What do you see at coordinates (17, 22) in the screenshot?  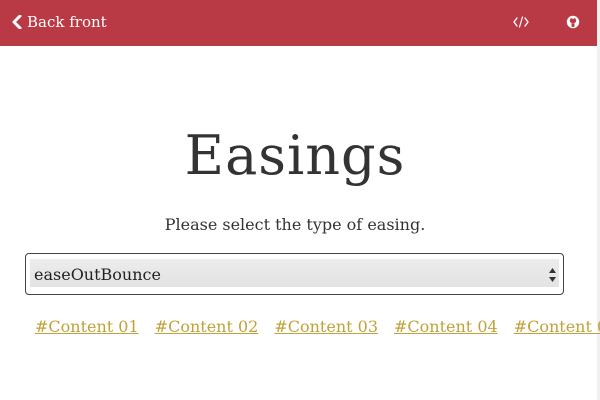 I see `chevron-left-icon` at bounding box center [17, 22].